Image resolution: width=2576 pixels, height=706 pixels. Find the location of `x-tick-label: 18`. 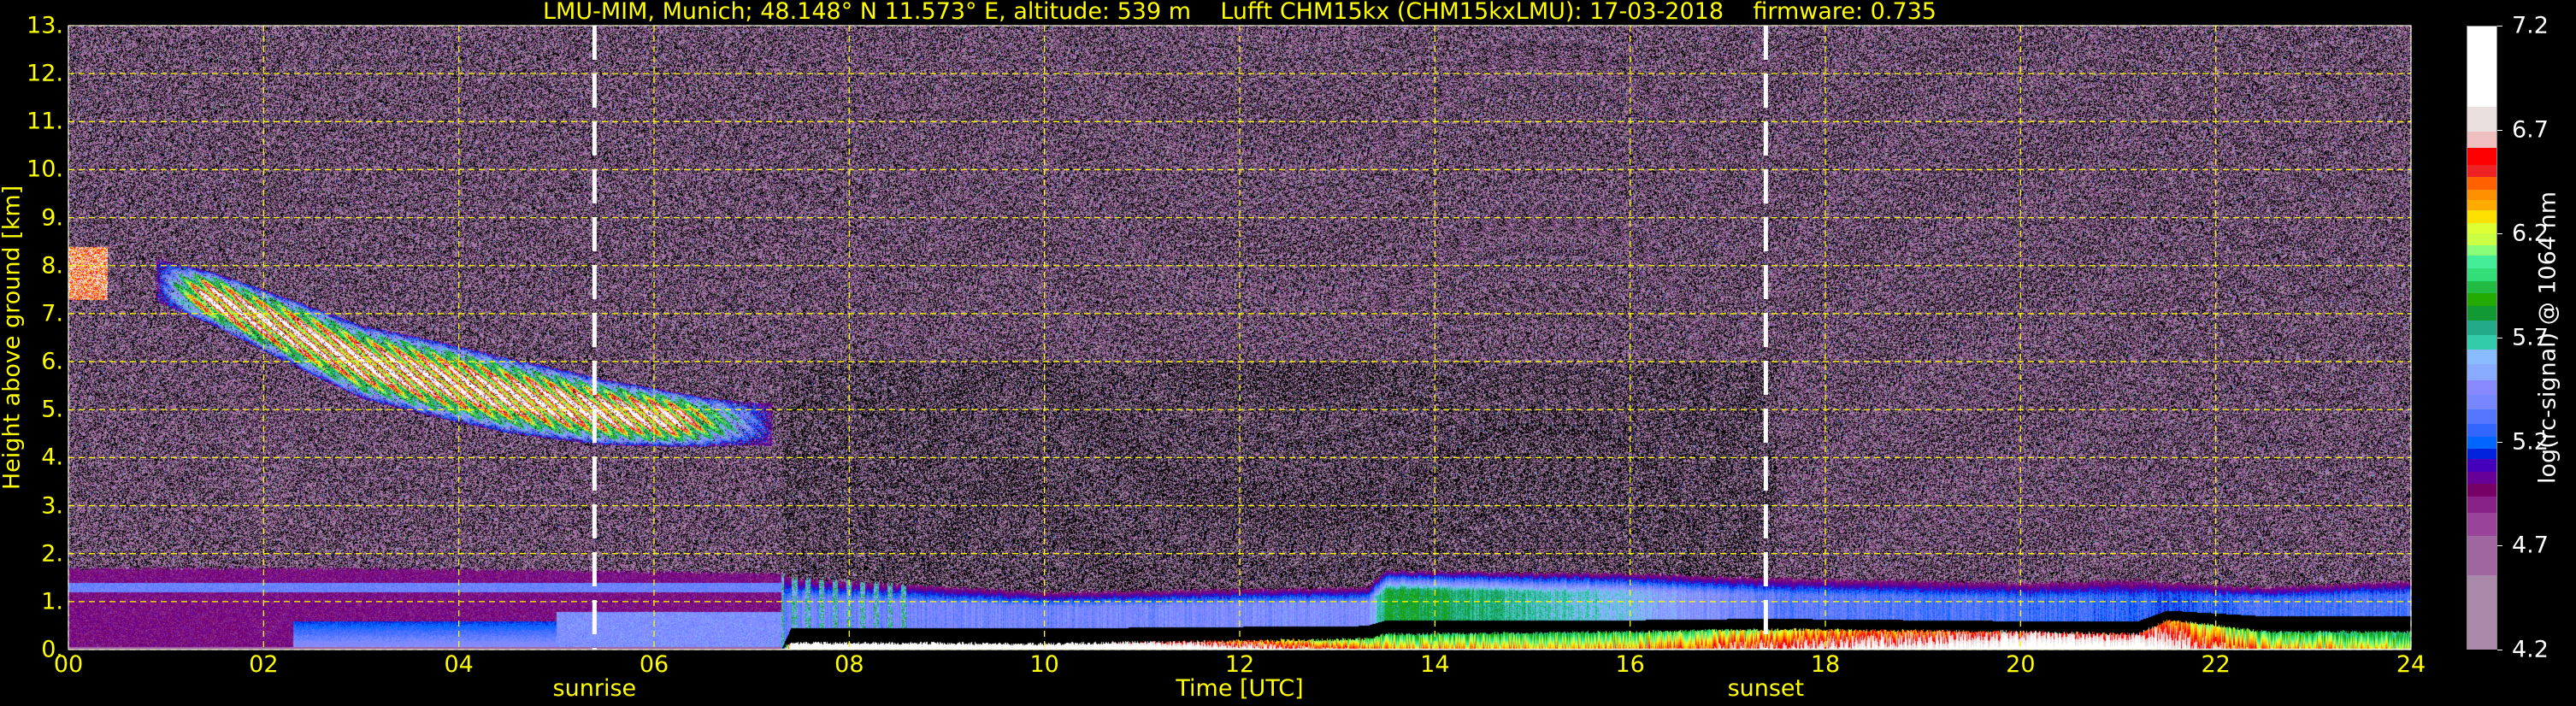

x-tick-label: 18 is located at coordinates (1825, 664).